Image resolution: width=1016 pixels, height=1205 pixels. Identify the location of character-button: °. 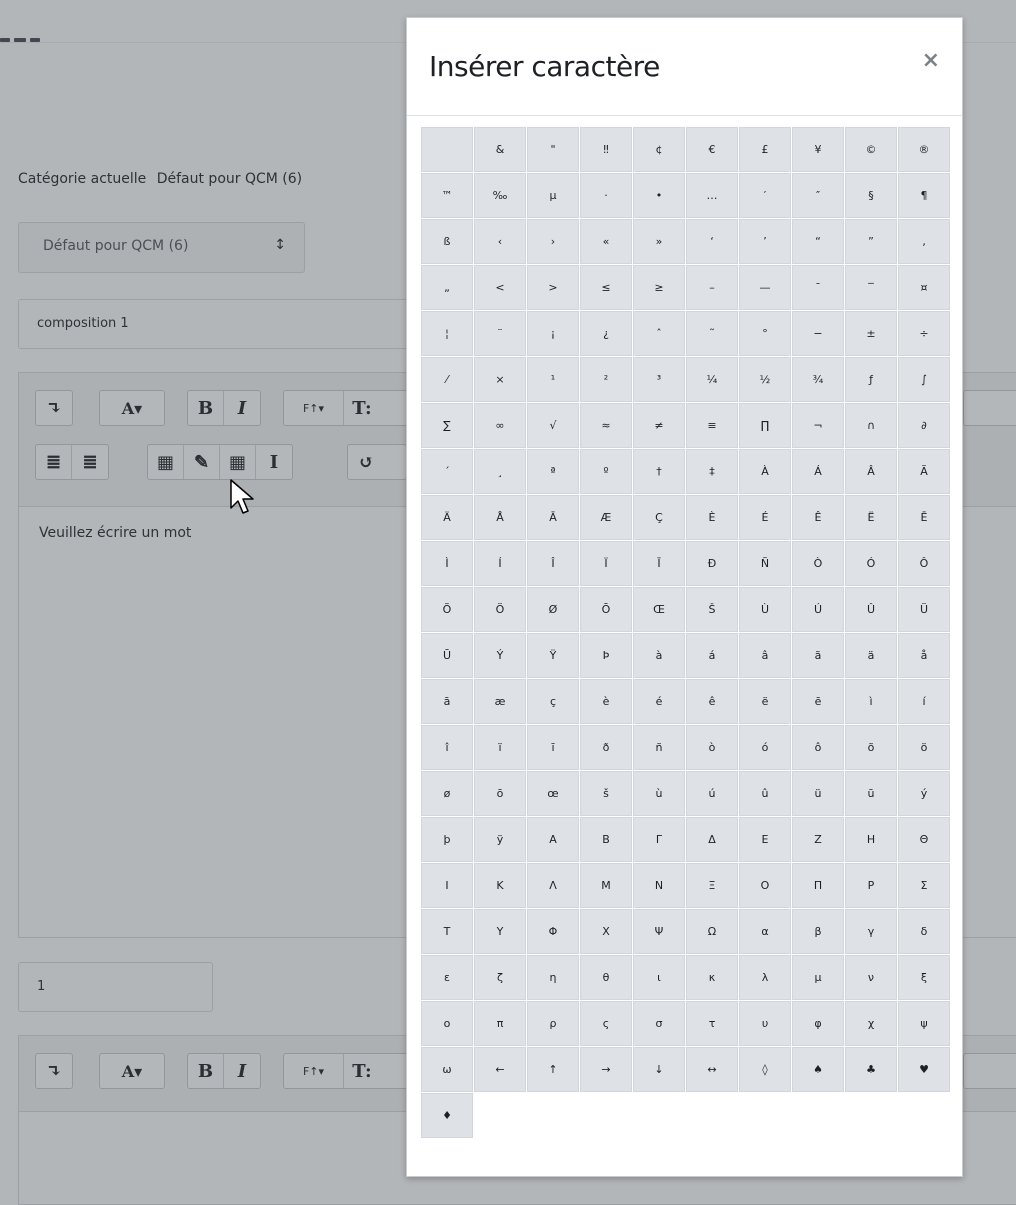
(765, 333).